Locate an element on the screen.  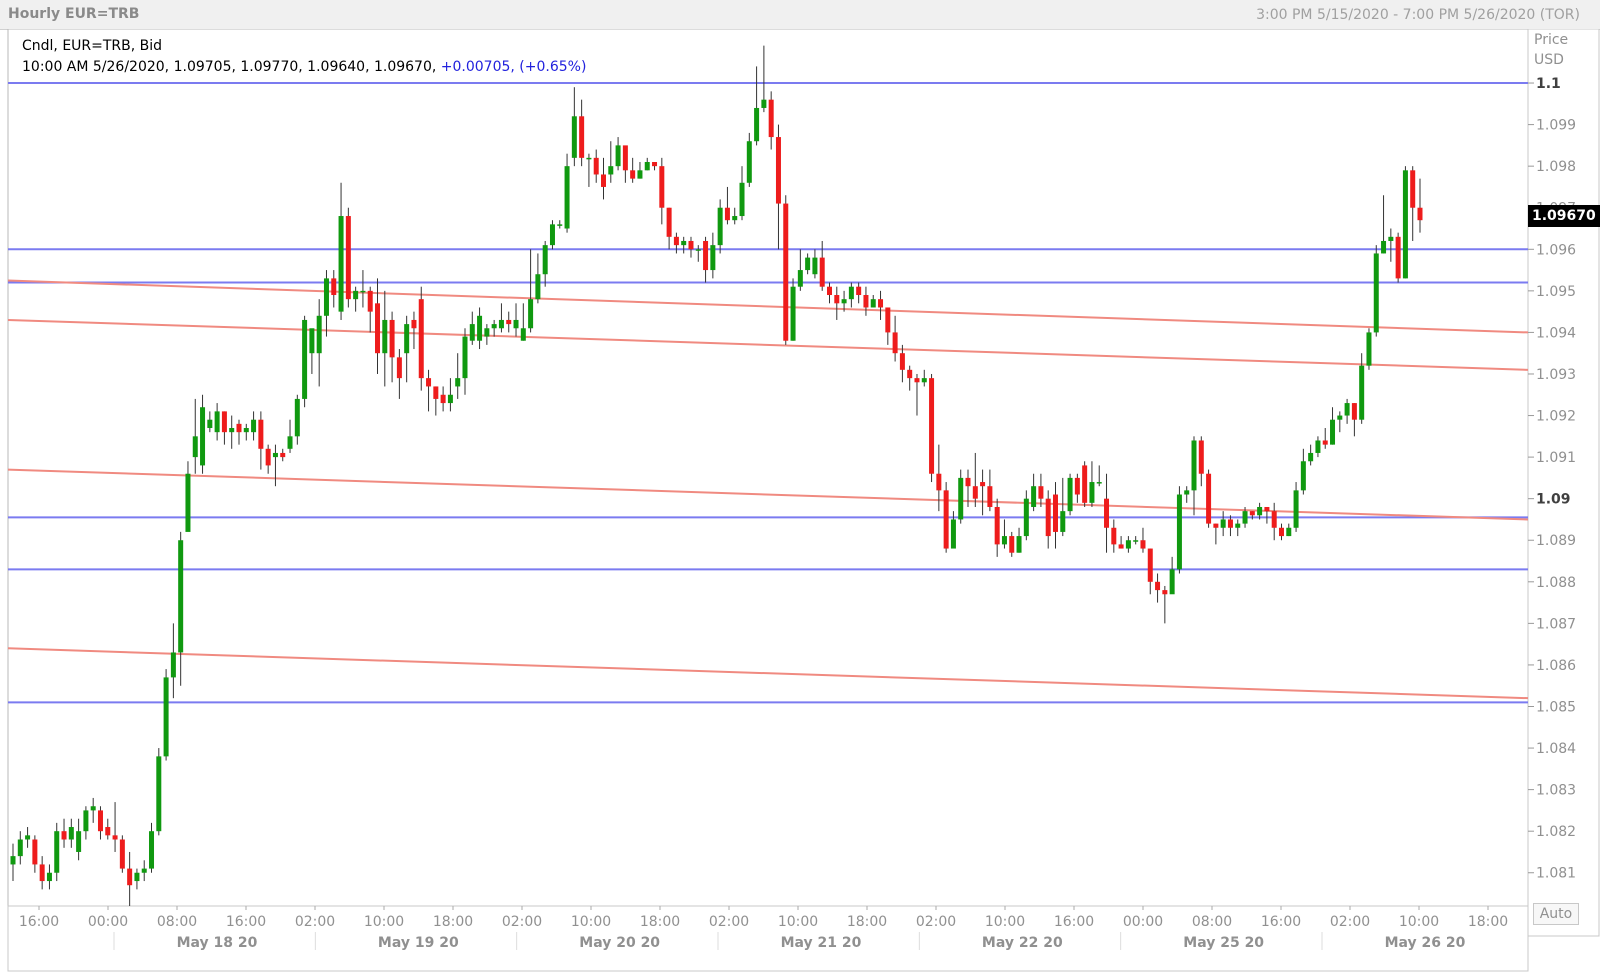
x-tick-label: 16:00 is located at coordinates (1281, 922).